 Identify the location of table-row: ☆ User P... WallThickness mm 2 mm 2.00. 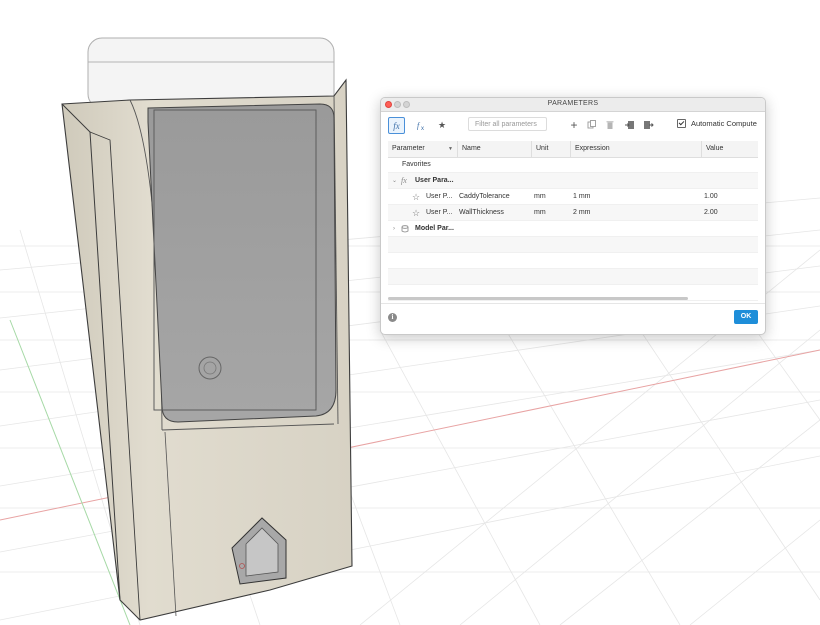
(573, 213).